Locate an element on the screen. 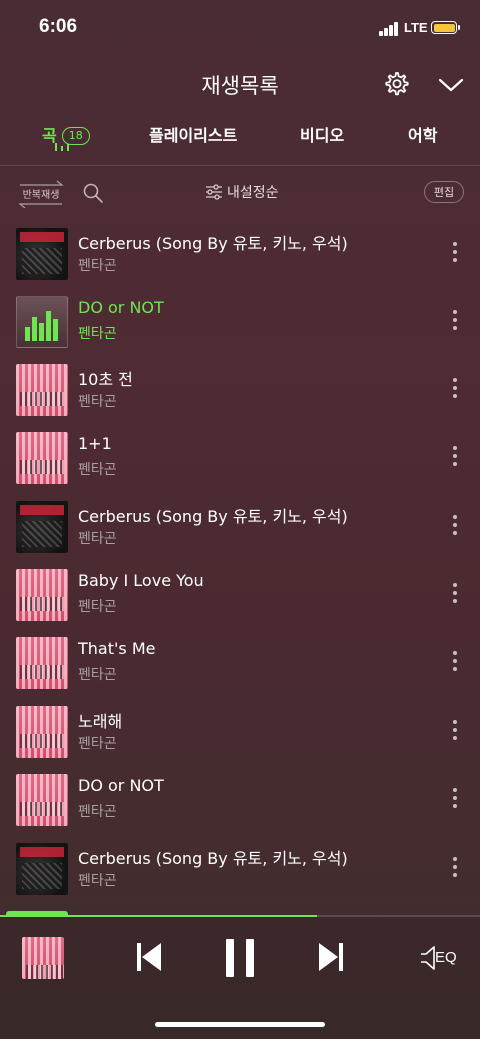 The image size is (480, 1039). edit-button: 편집 is located at coordinates (444, 192).